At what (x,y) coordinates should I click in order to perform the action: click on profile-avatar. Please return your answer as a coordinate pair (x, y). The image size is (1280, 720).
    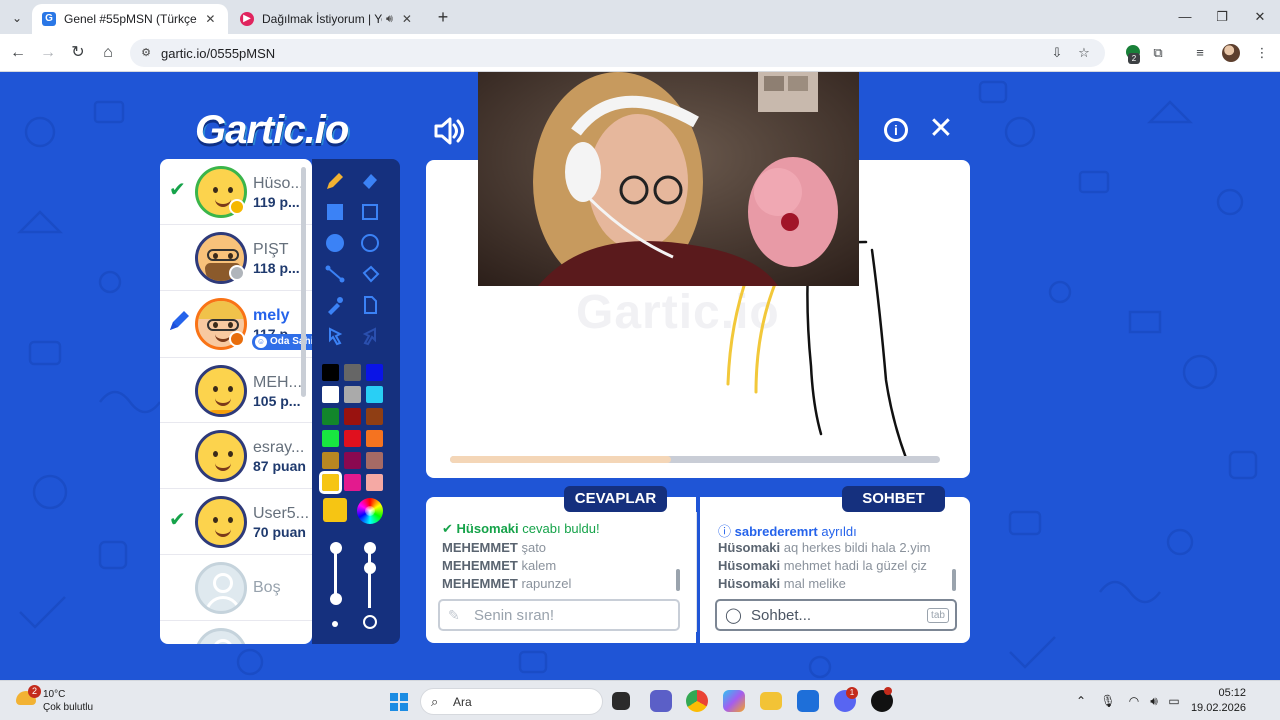
    Looking at the image, I should click on (1231, 53).